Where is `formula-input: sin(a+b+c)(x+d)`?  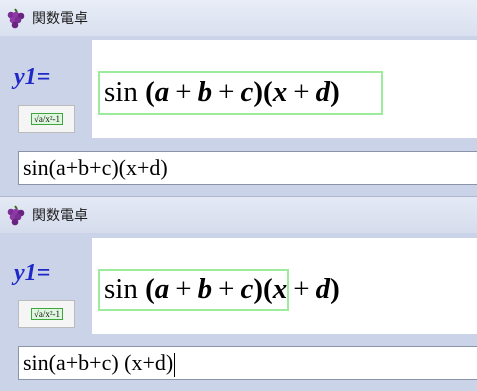
formula-input: sin(a+b+c)(x+d) is located at coordinates (247, 168).